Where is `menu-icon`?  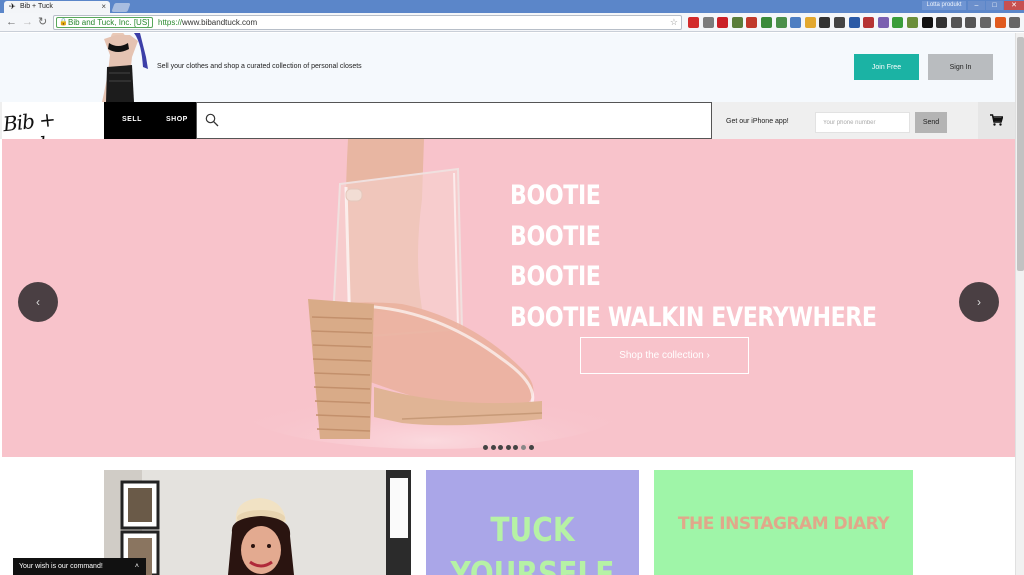
menu-icon is located at coordinates (1015, 22).